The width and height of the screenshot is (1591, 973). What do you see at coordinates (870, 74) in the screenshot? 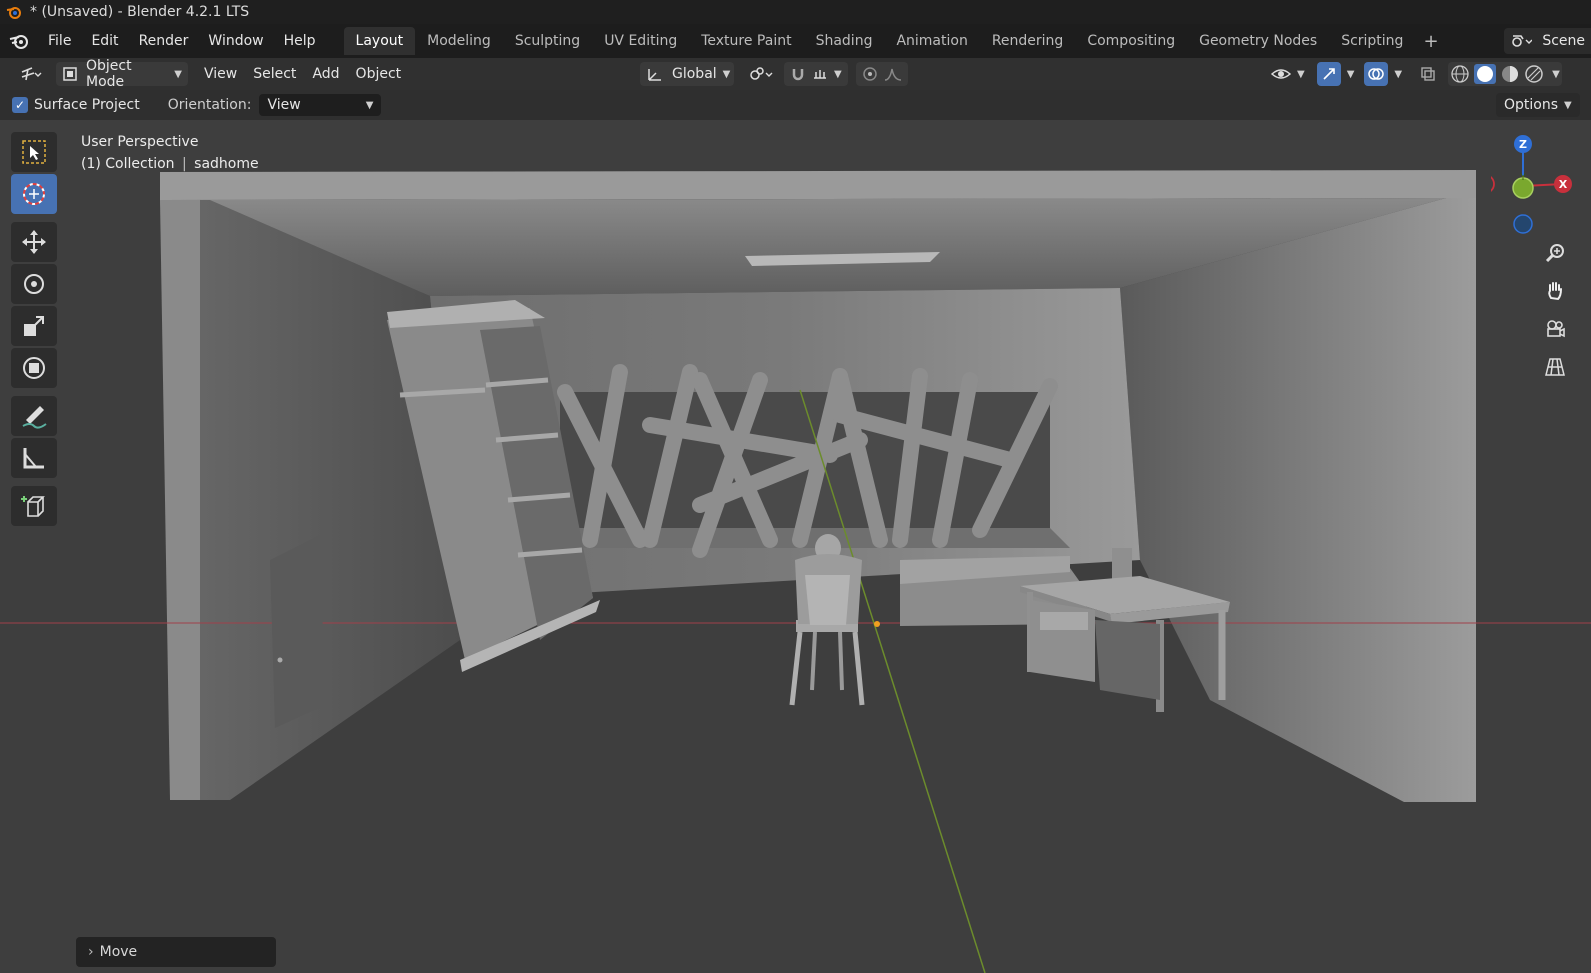
I see `proportional-icon` at bounding box center [870, 74].